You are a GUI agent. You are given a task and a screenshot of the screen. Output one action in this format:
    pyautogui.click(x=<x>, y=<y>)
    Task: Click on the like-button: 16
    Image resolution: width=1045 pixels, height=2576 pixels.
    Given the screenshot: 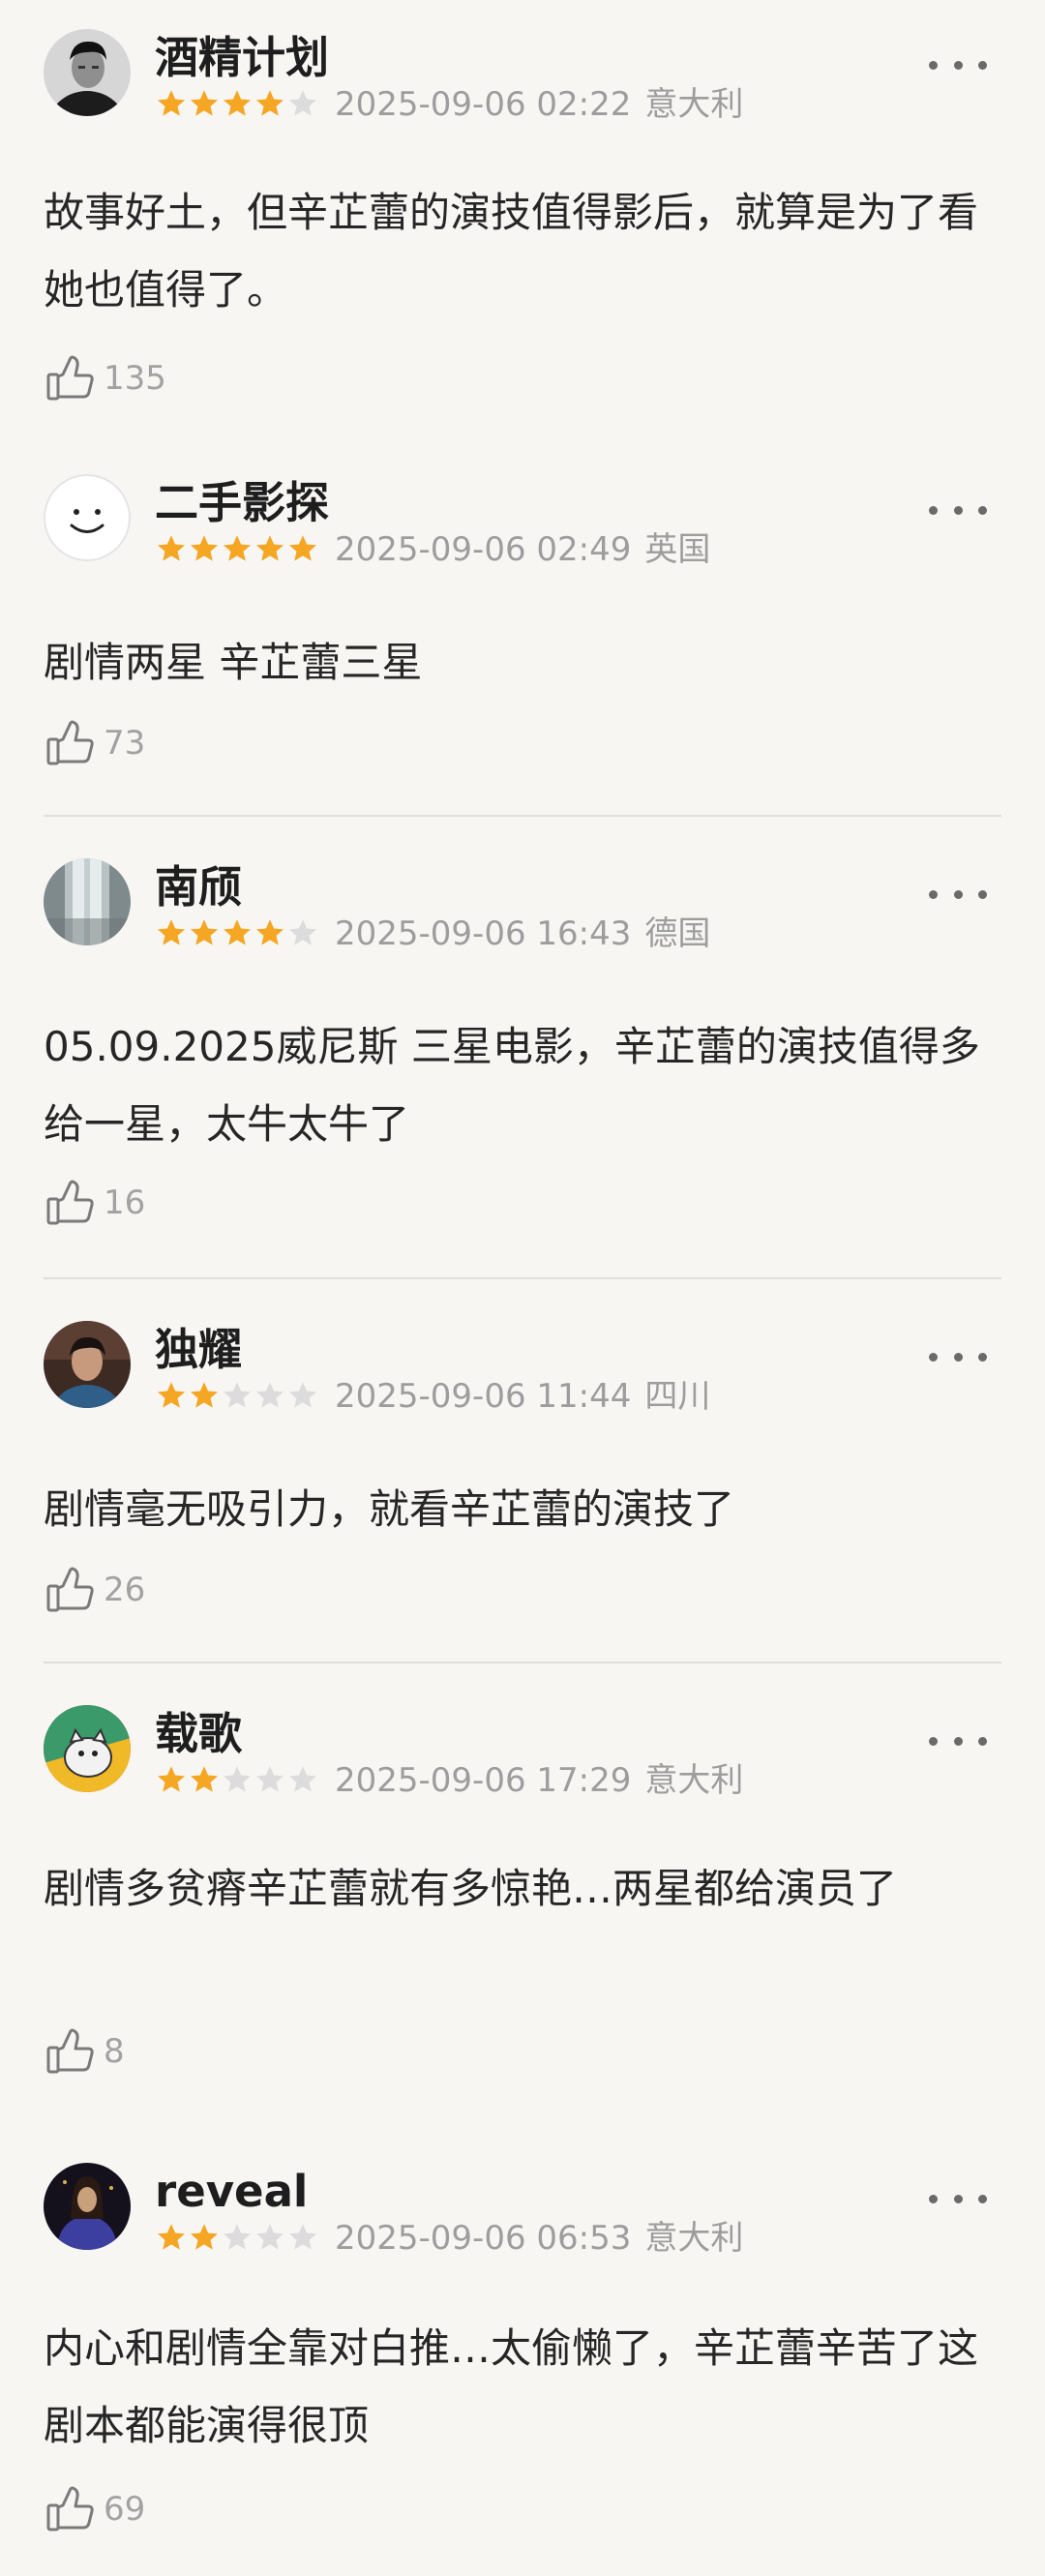 What is the action you would take?
    pyautogui.click(x=94, y=1203)
    